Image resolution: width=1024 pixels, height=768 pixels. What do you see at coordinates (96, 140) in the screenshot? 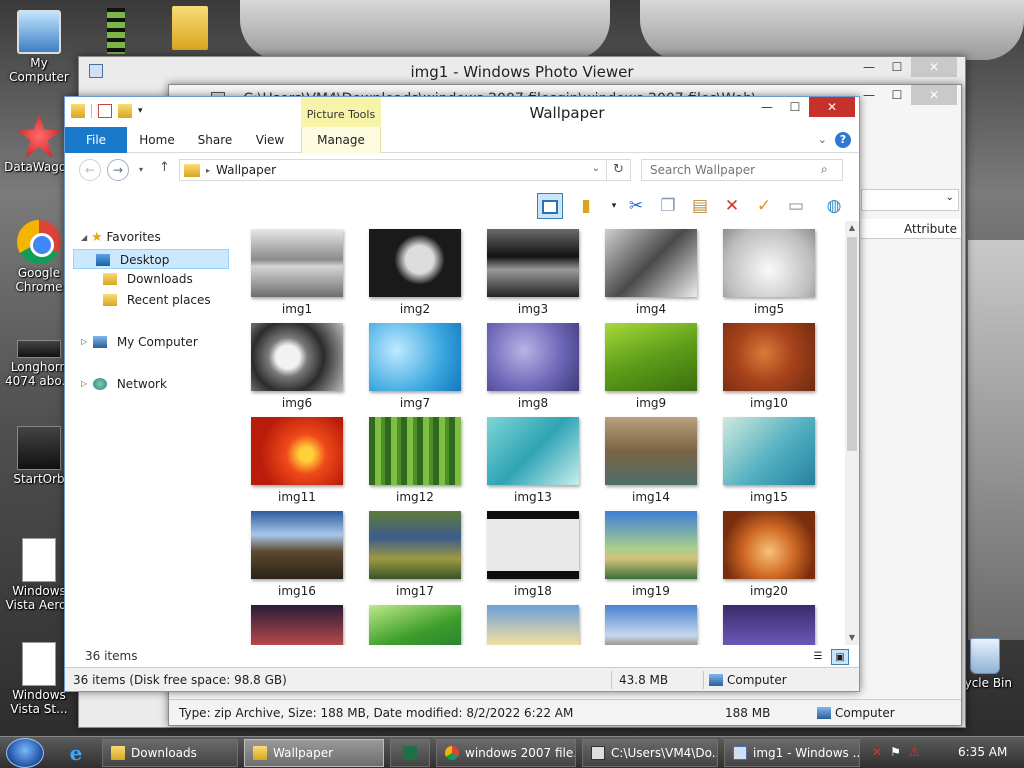
I see `tab-file: File` at bounding box center [96, 140].